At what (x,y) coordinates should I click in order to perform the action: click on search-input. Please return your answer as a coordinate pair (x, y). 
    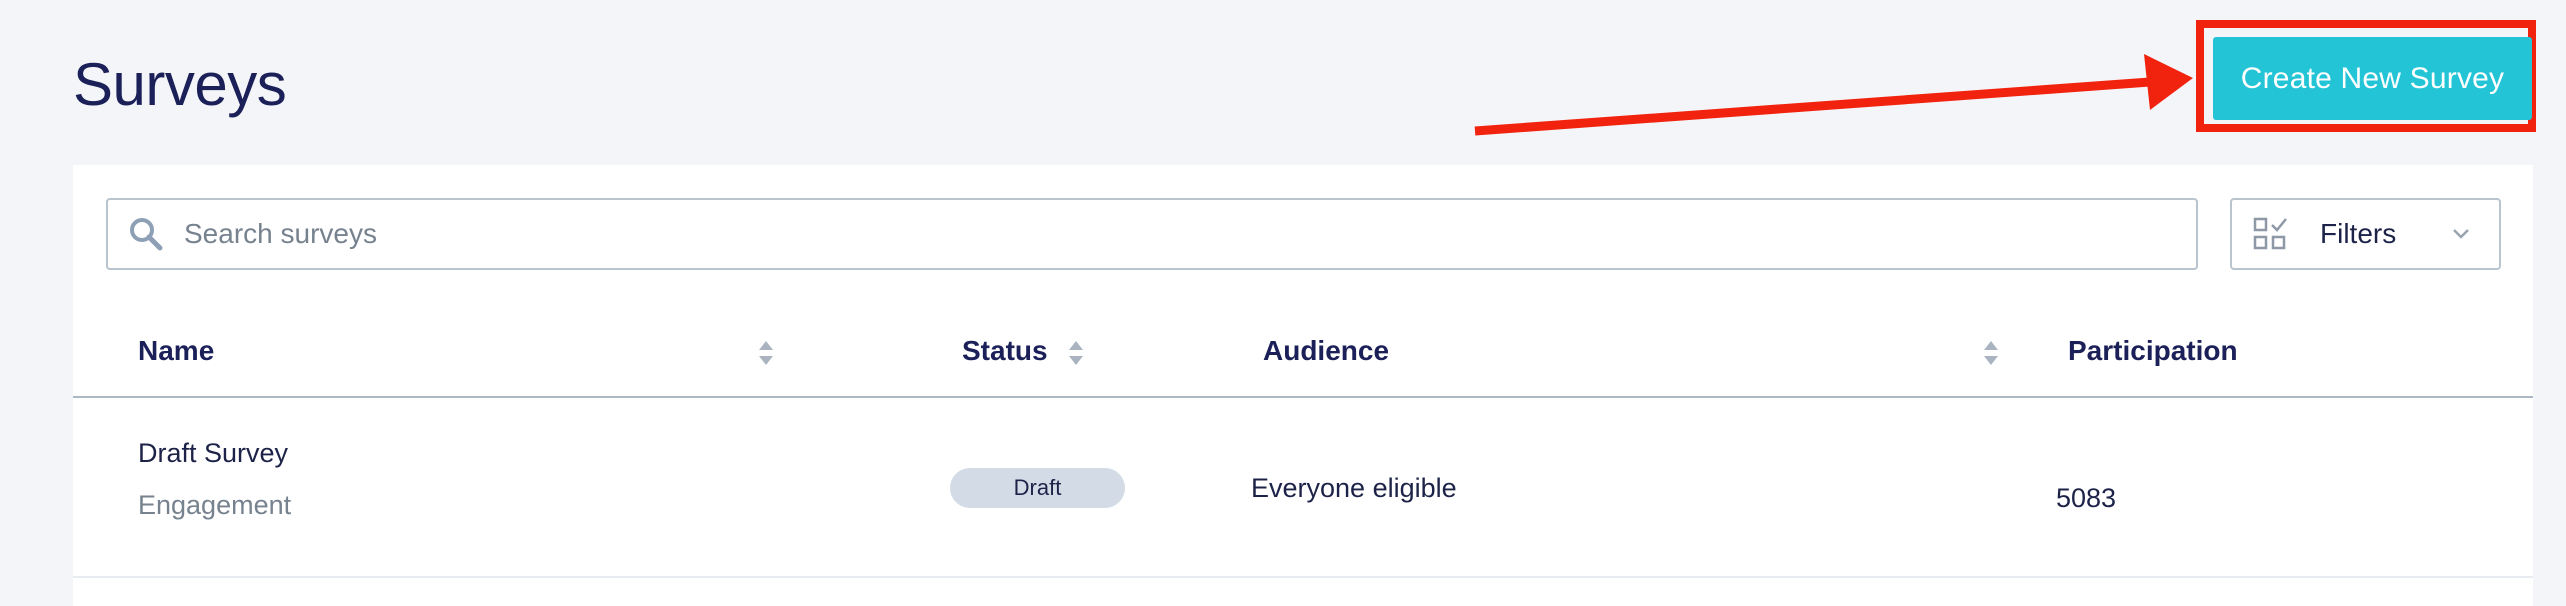
    Looking at the image, I should click on (1134, 234).